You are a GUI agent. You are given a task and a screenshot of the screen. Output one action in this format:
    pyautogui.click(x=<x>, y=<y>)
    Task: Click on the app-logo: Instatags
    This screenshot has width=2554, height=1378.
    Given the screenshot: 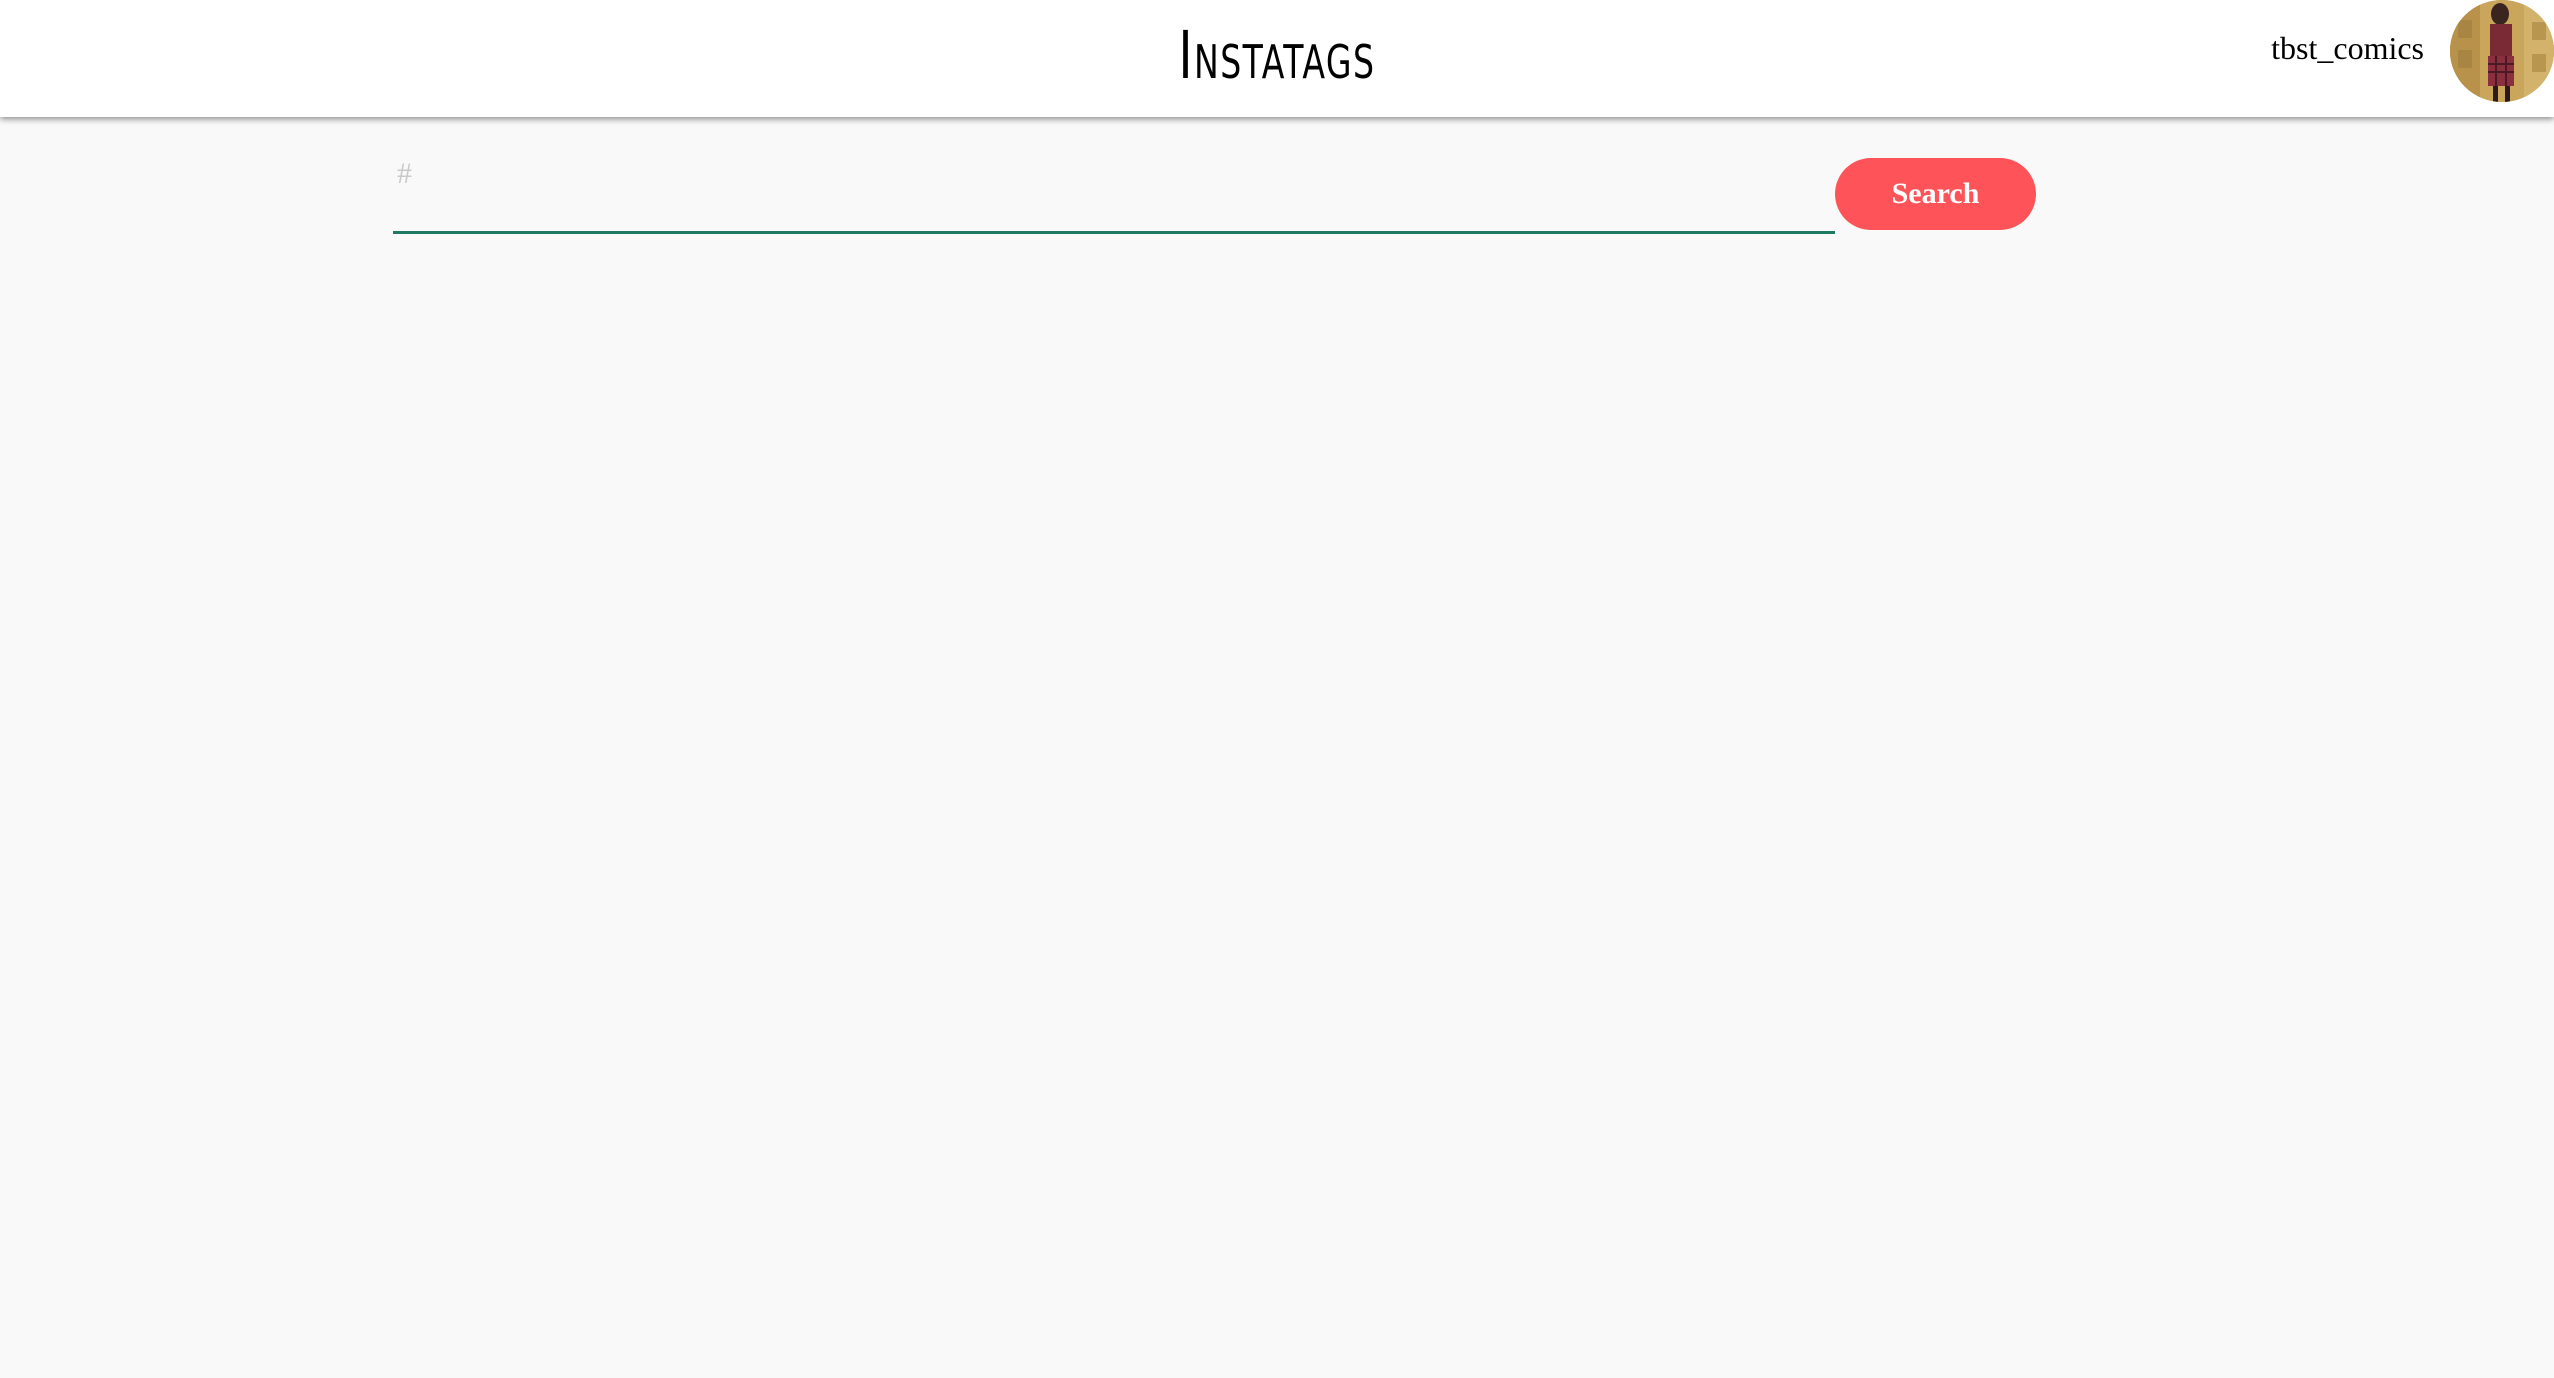 What is the action you would take?
    pyautogui.click(x=1277, y=56)
    